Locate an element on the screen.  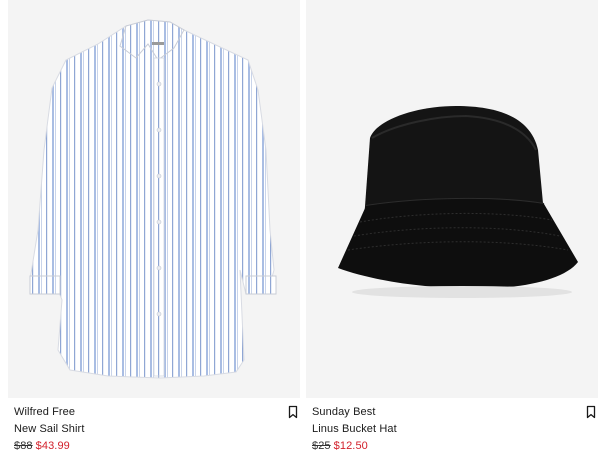
product-name: Linus Bucket Hat is located at coordinates (442, 429).